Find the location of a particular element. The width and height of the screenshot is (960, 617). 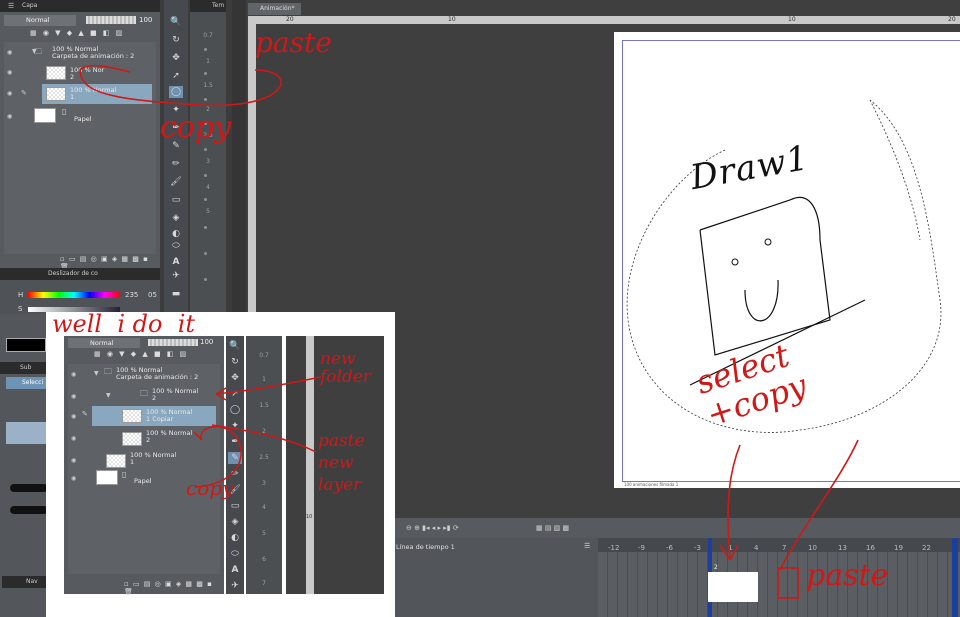

timeline-name: Línea de tiempo 1 is located at coordinates (425, 547).